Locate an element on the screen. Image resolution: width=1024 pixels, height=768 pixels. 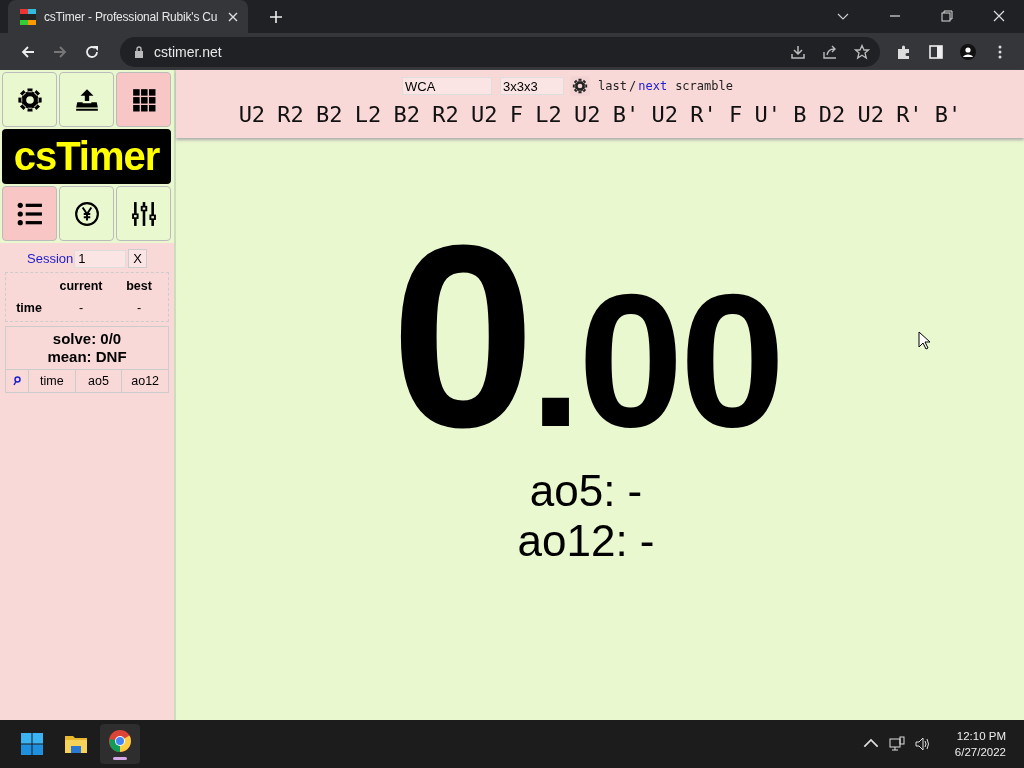
donate-button is located at coordinates (86, 213).